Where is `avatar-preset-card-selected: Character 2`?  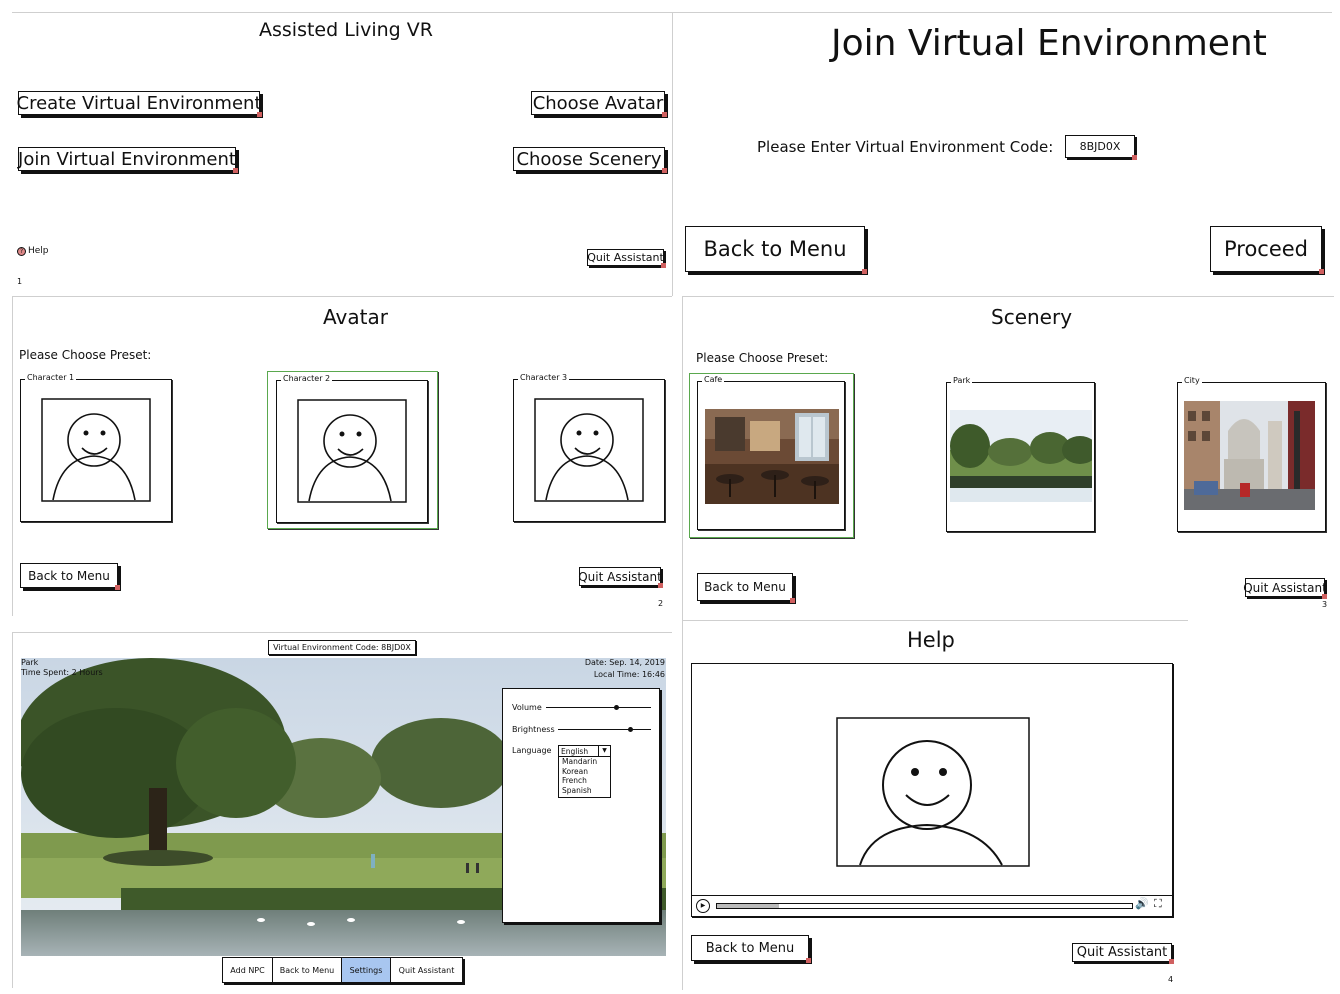
avatar-preset-card-selected: Character 2 is located at coordinates (352, 450).